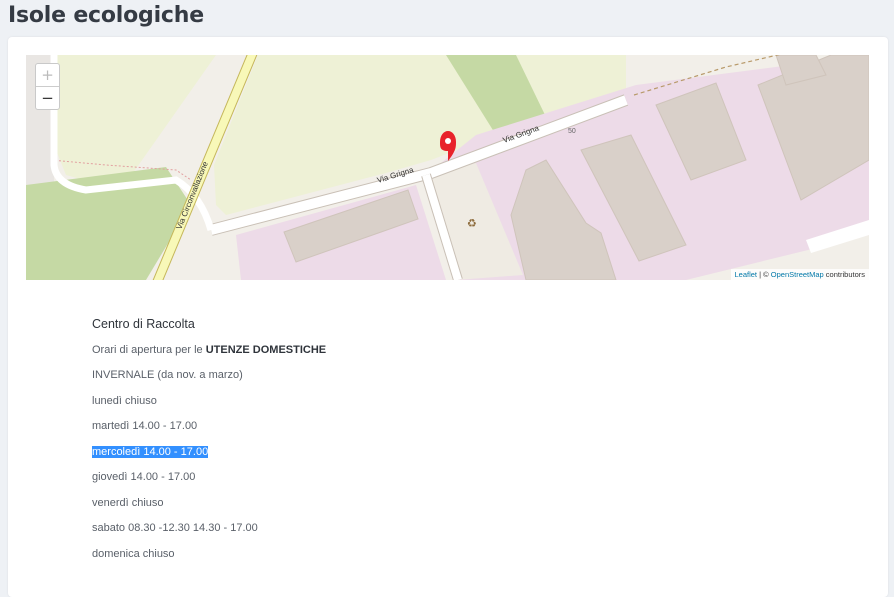 The height and width of the screenshot is (597, 894). What do you see at coordinates (47, 75) in the screenshot?
I see `zoom-in-button: +` at bounding box center [47, 75].